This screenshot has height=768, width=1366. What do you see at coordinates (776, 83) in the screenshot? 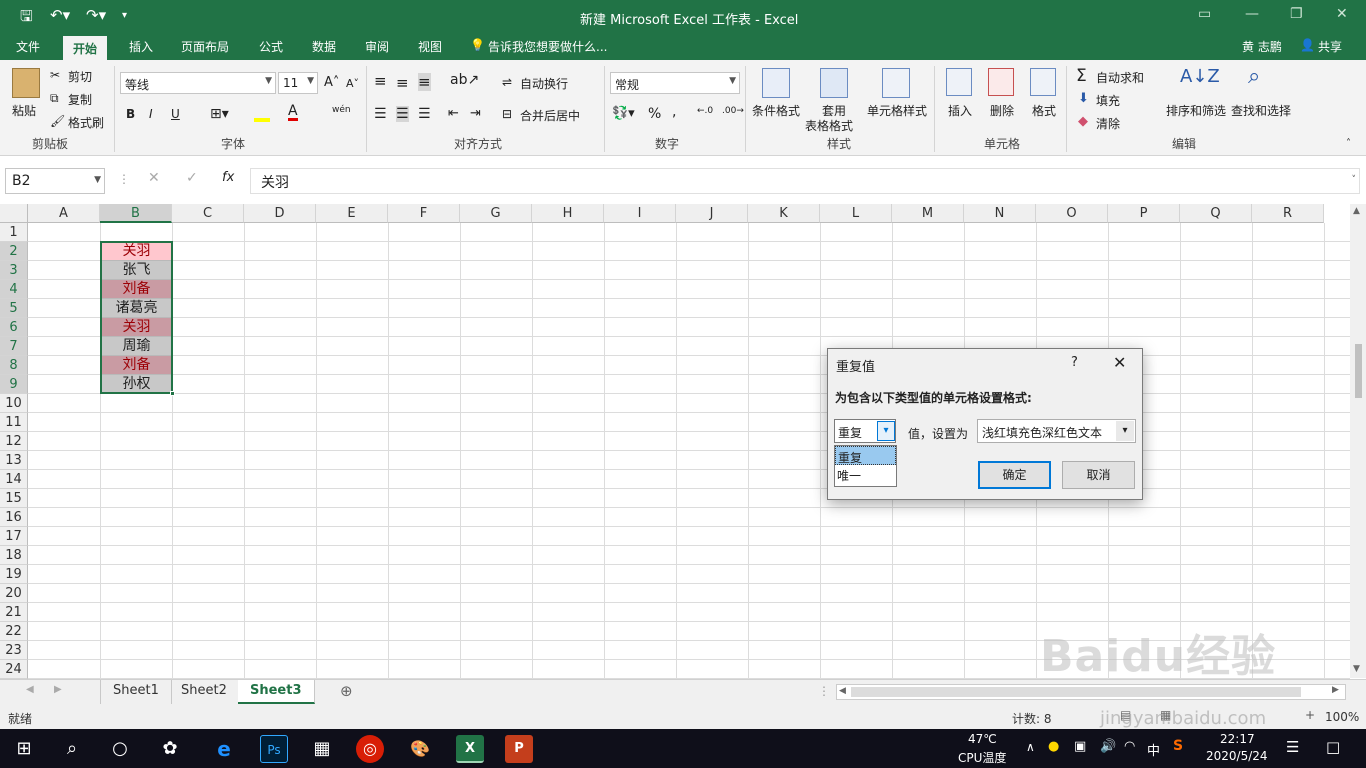
I see `conditional-formatting-icon` at bounding box center [776, 83].